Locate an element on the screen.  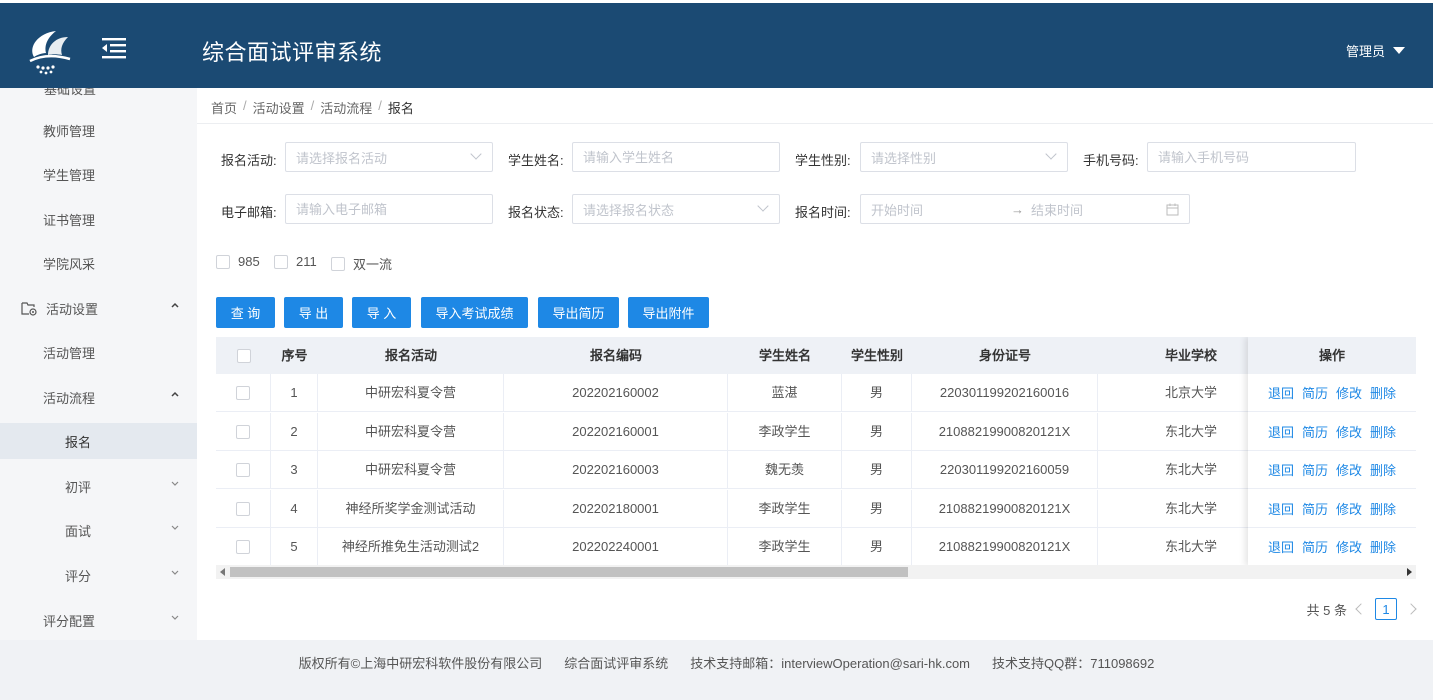
import-scores-button: 导入考试成绩 is located at coordinates (474, 312).